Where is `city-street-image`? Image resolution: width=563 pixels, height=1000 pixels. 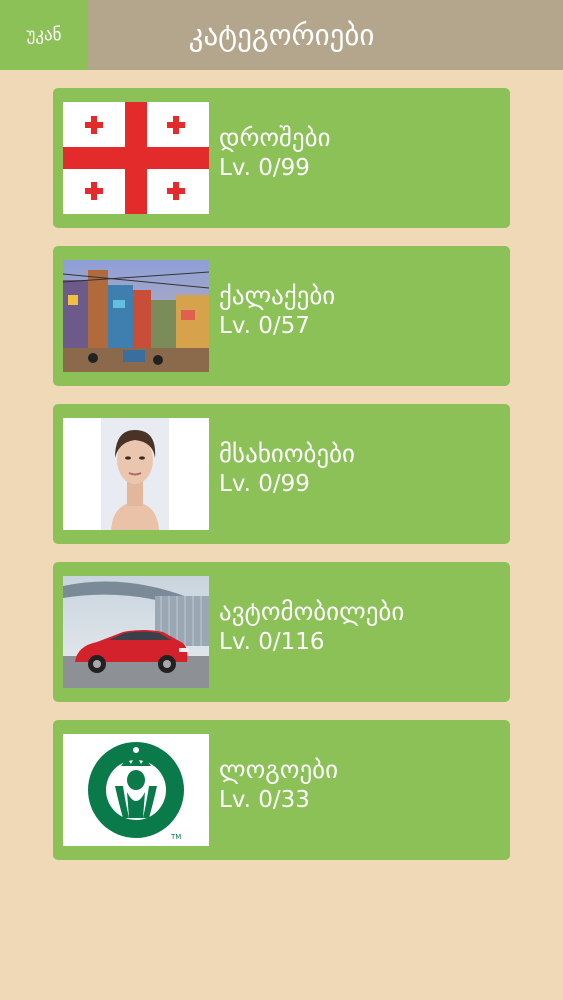
city-street-image is located at coordinates (136, 316).